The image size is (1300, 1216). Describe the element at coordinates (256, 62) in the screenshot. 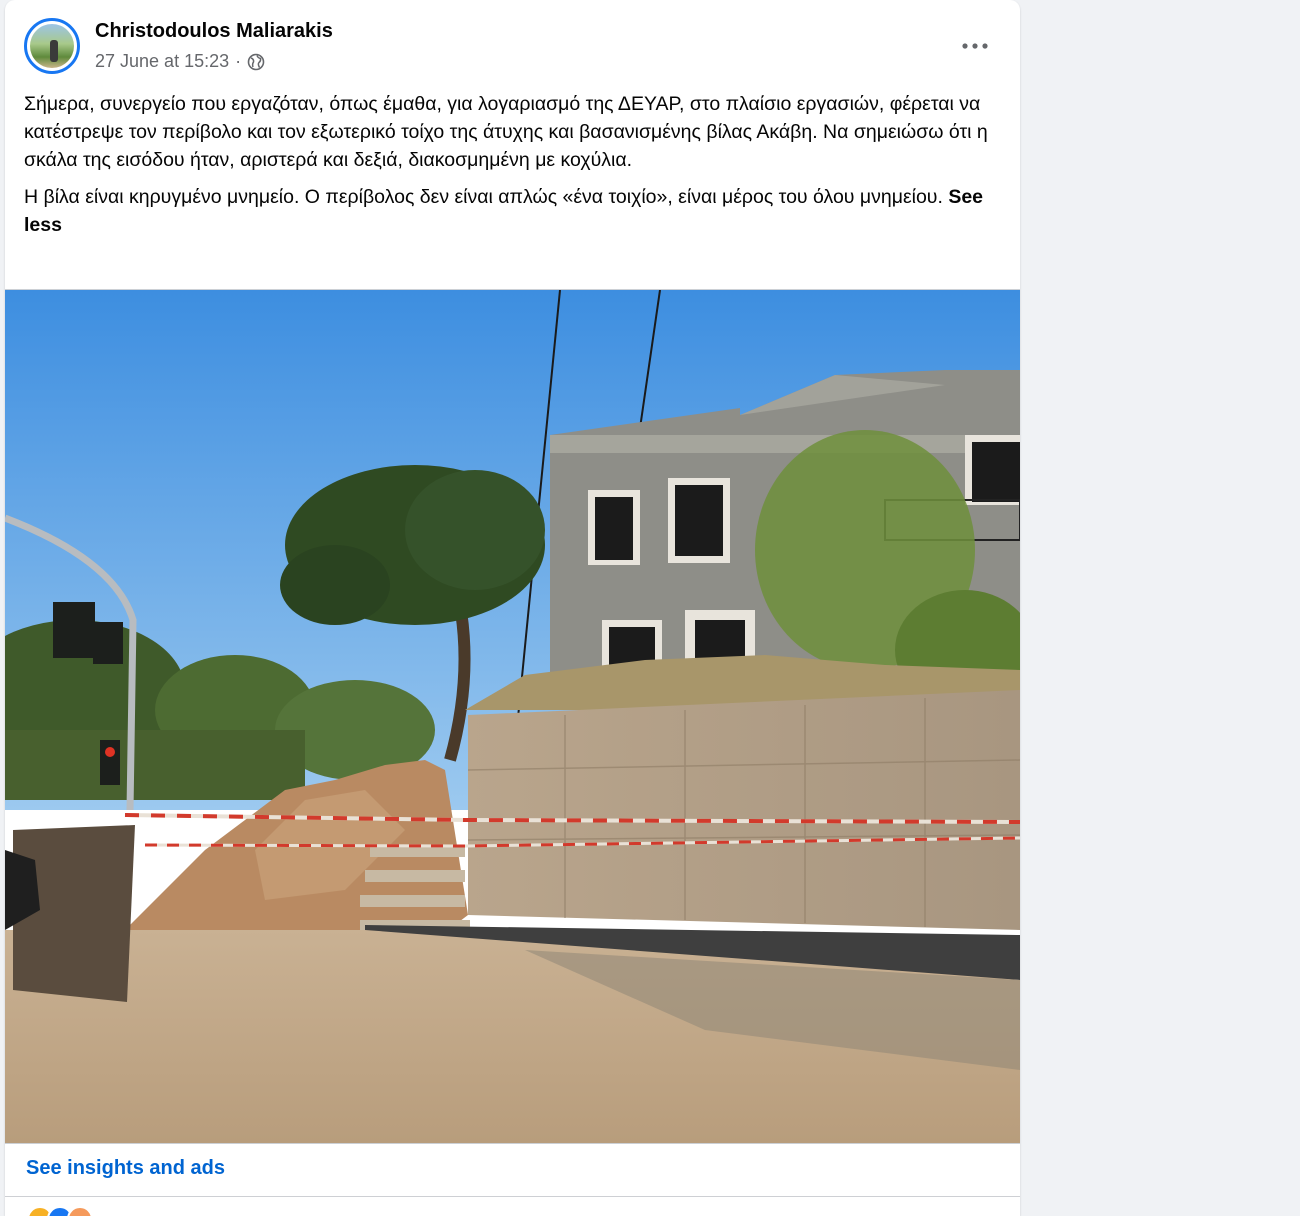

I see `globe-icon` at that location.